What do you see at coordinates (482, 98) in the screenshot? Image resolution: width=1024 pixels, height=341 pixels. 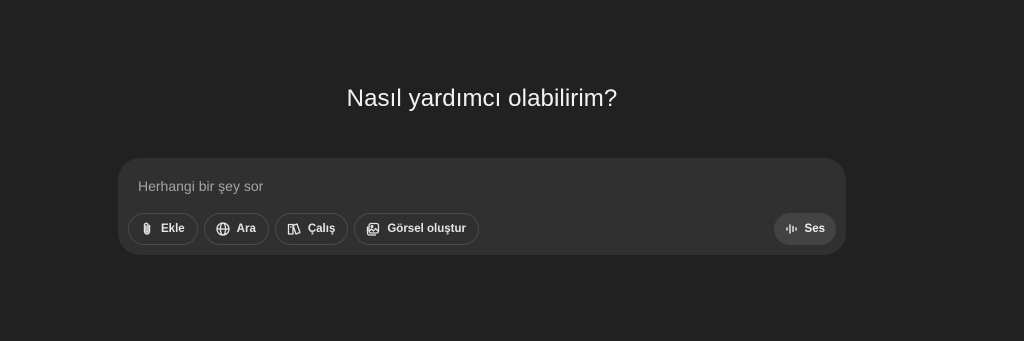 I see `page-title: Nasıl yardımcı olabilirim?` at bounding box center [482, 98].